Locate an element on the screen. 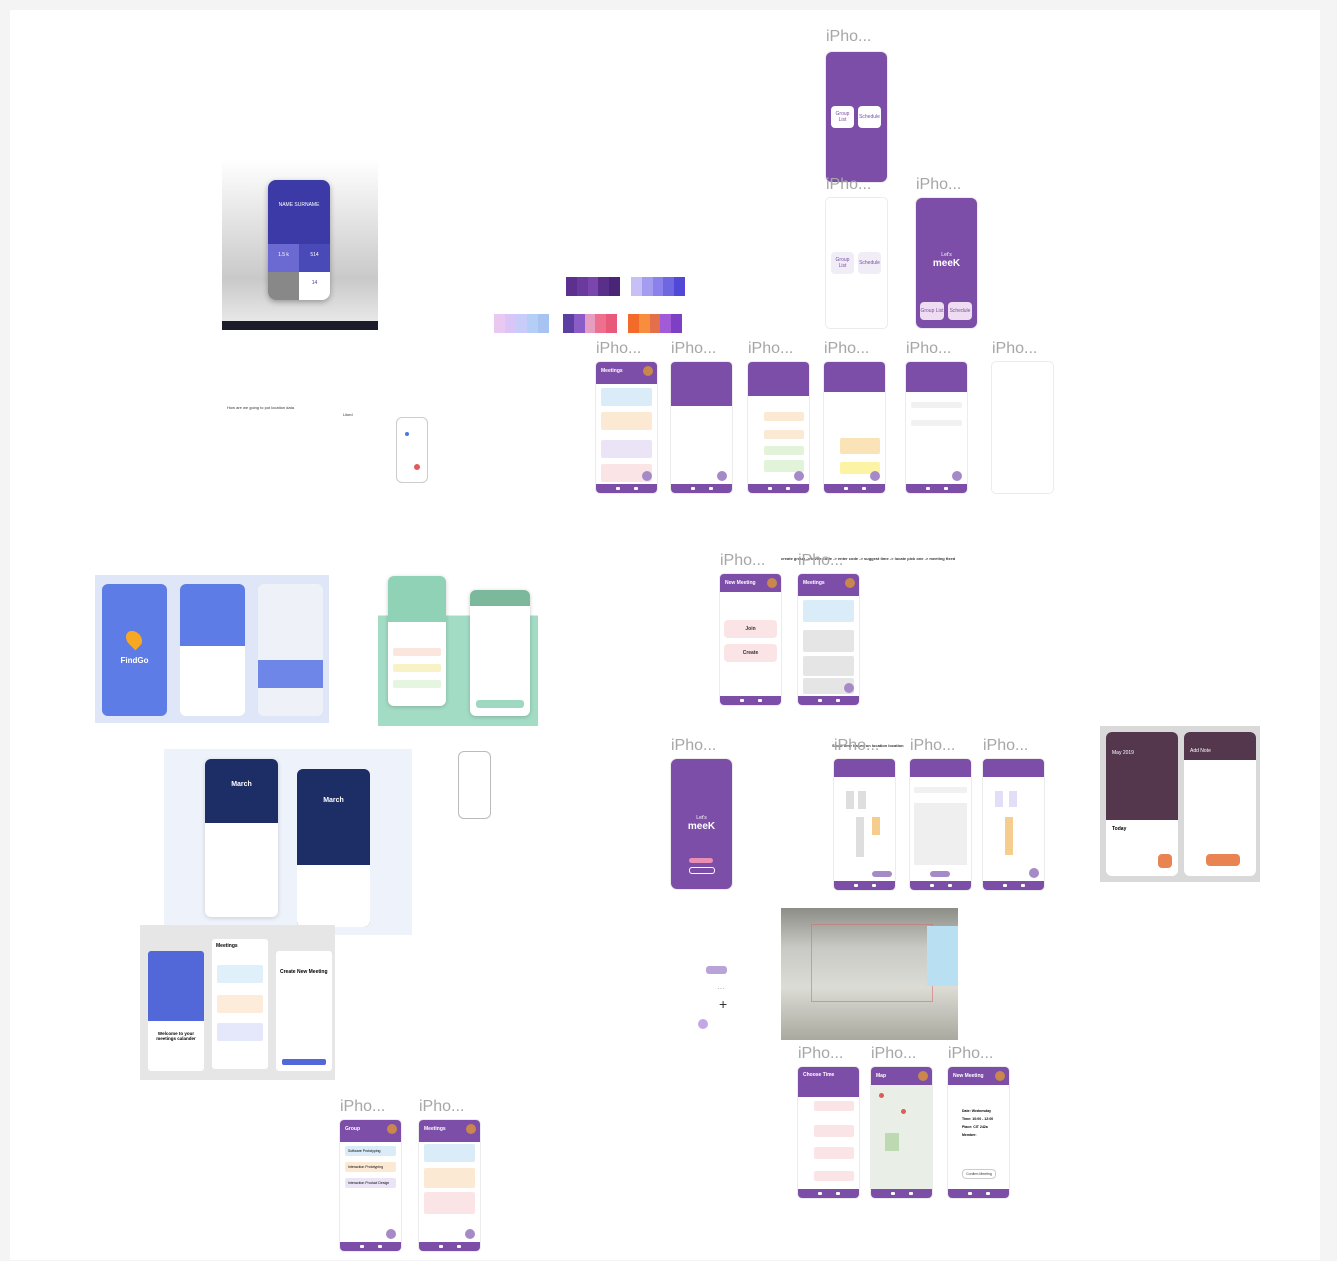 This screenshot has height=1261, width=1337. reference-add-note: May 2019 Today Add Note is located at coordinates (1180, 804).